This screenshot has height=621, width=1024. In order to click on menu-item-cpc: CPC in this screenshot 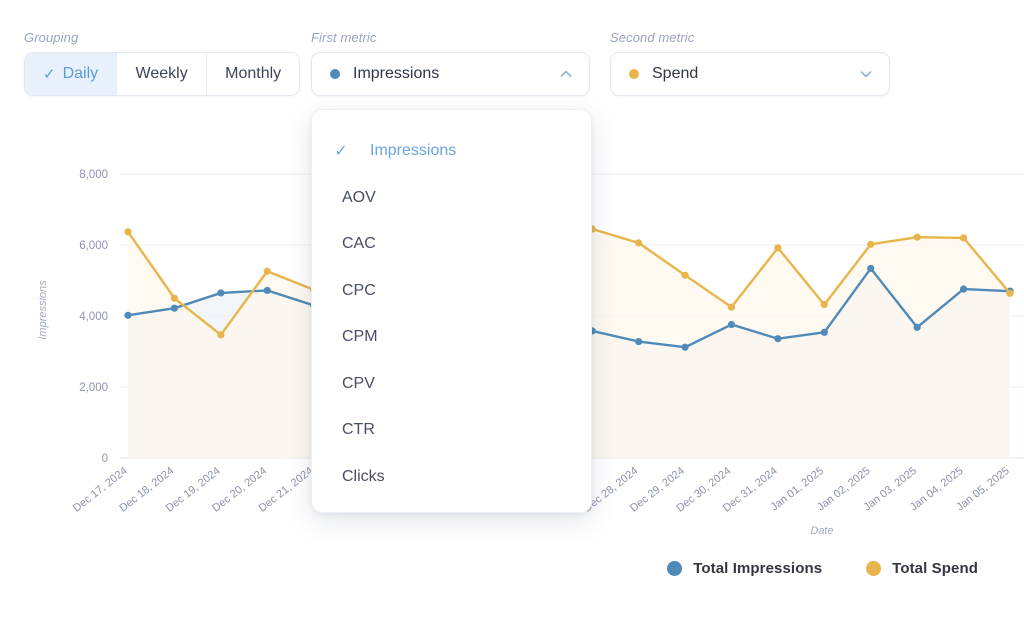, I will do `click(451, 291)`.